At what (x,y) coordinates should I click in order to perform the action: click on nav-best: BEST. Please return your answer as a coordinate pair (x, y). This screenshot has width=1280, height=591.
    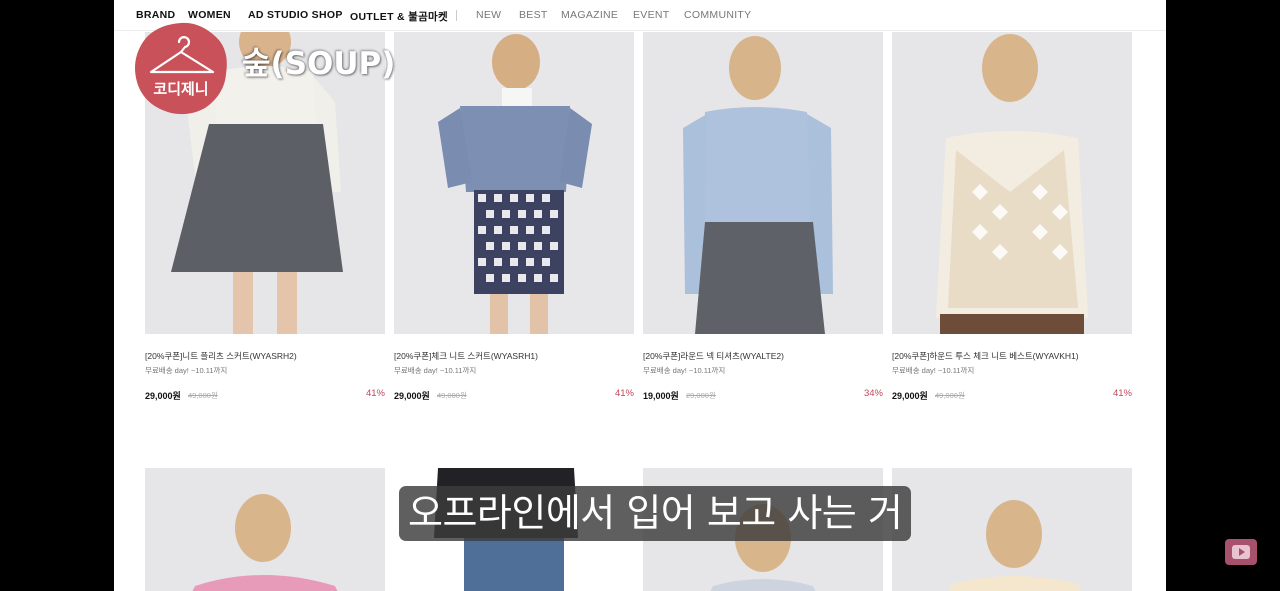
    Looking at the image, I should click on (533, 15).